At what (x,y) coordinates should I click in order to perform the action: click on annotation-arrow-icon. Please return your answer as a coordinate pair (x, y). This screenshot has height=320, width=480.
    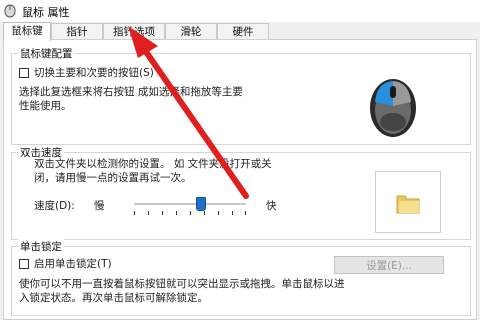
    Looking at the image, I should click on (188, 112).